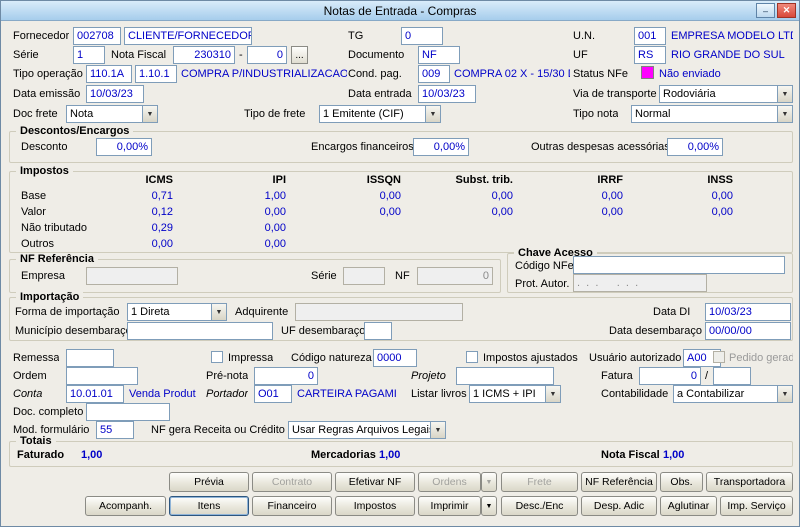 The height and width of the screenshot is (527, 800). I want to click on aglutinar-button: Aglutinar, so click(688, 506).